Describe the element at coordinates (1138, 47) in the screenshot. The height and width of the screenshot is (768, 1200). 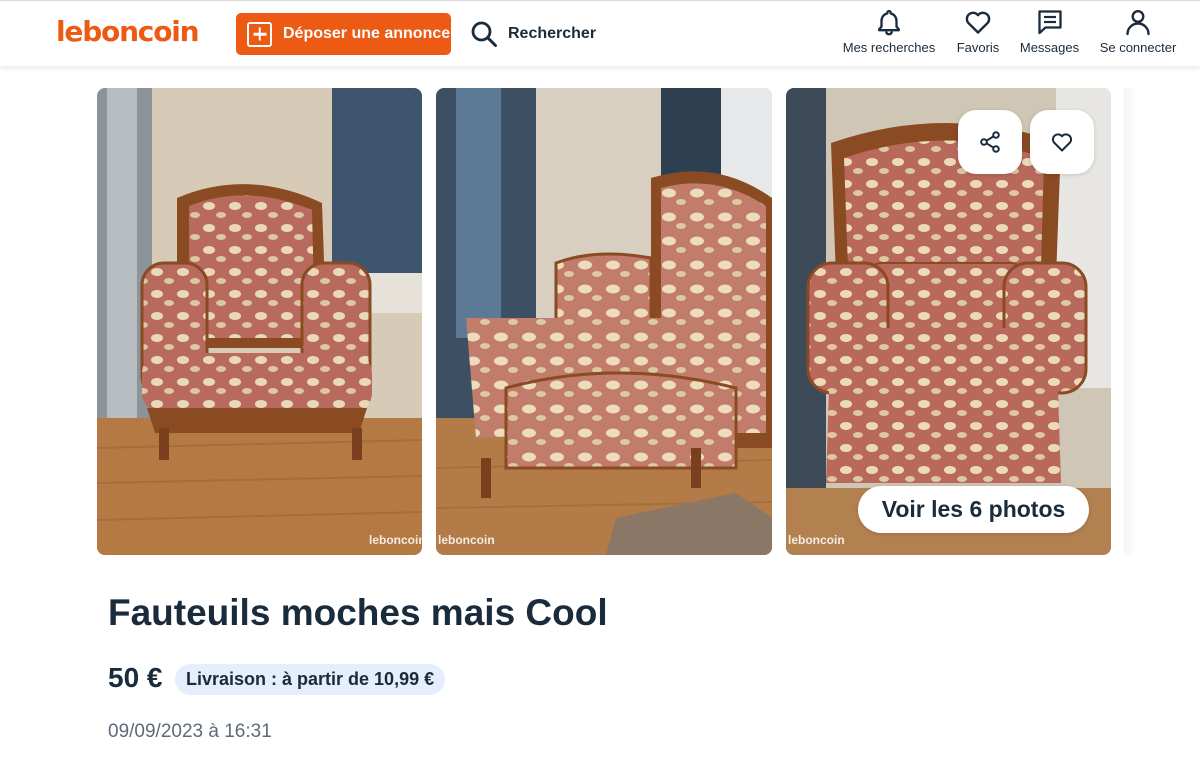
I see `nav-label: Se connecter` at that location.